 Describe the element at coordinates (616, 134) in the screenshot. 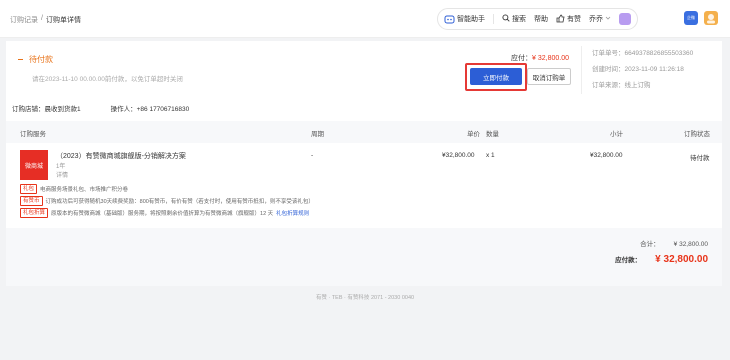

I see `col-subtotal: 小计` at that location.